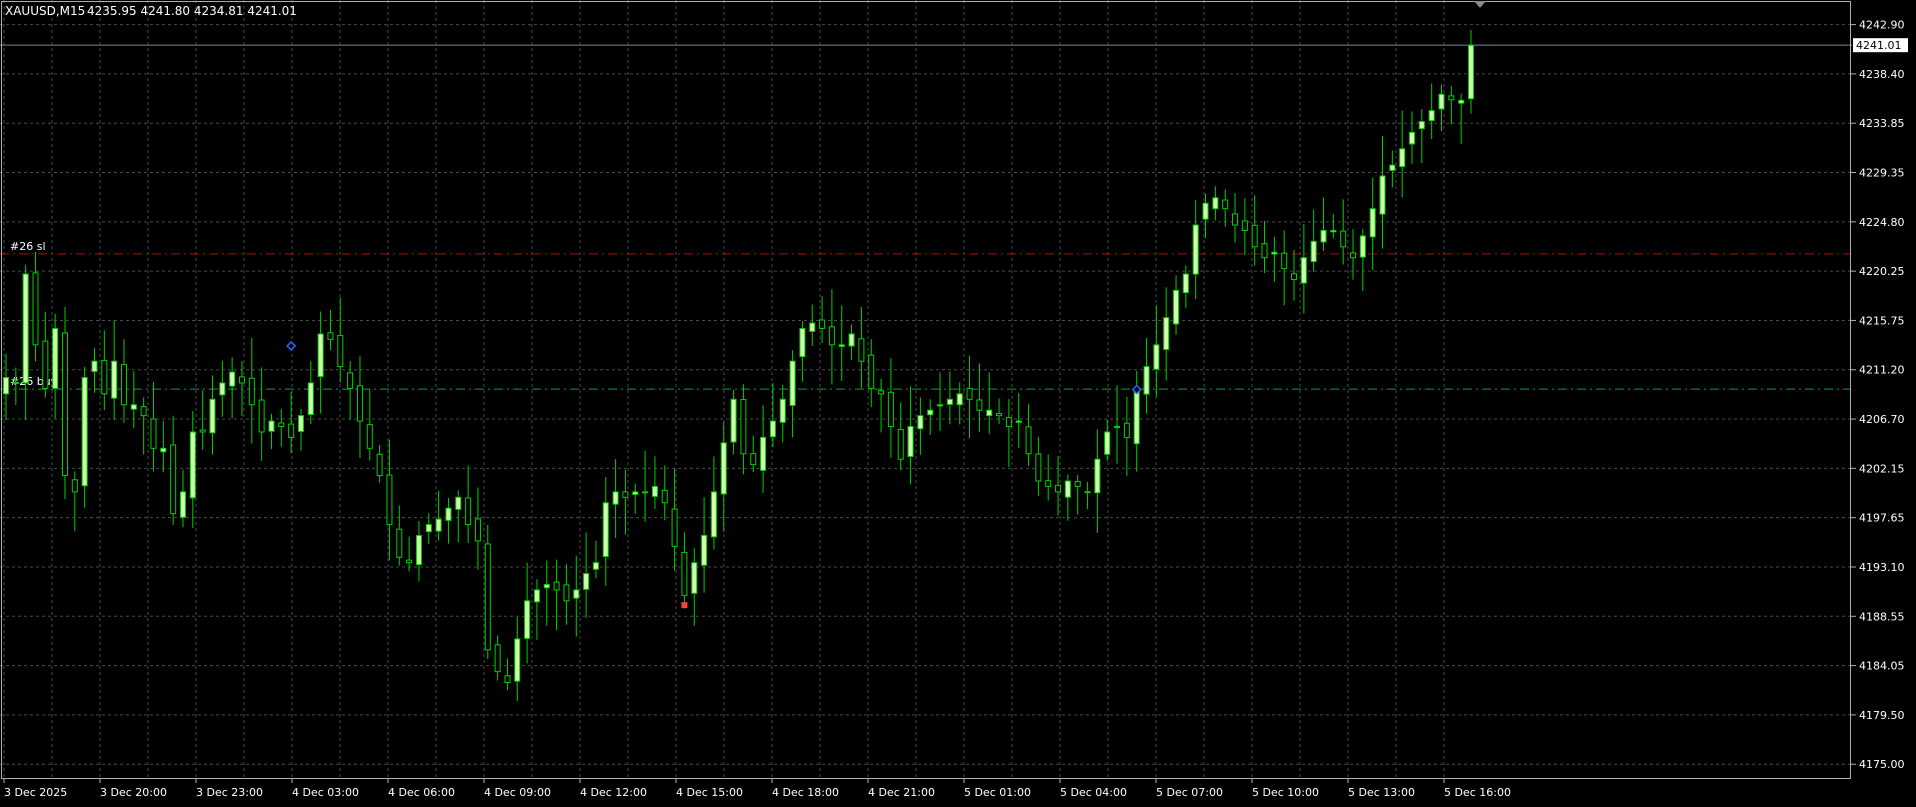 The width and height of the screenshot is (1916, 807). What do you see at coordinates (192, 11) in the screenshot?
I see `ohlc-values: 4235.95 4241.80 4234.81 4241.01` at bounding box center [192, 11].